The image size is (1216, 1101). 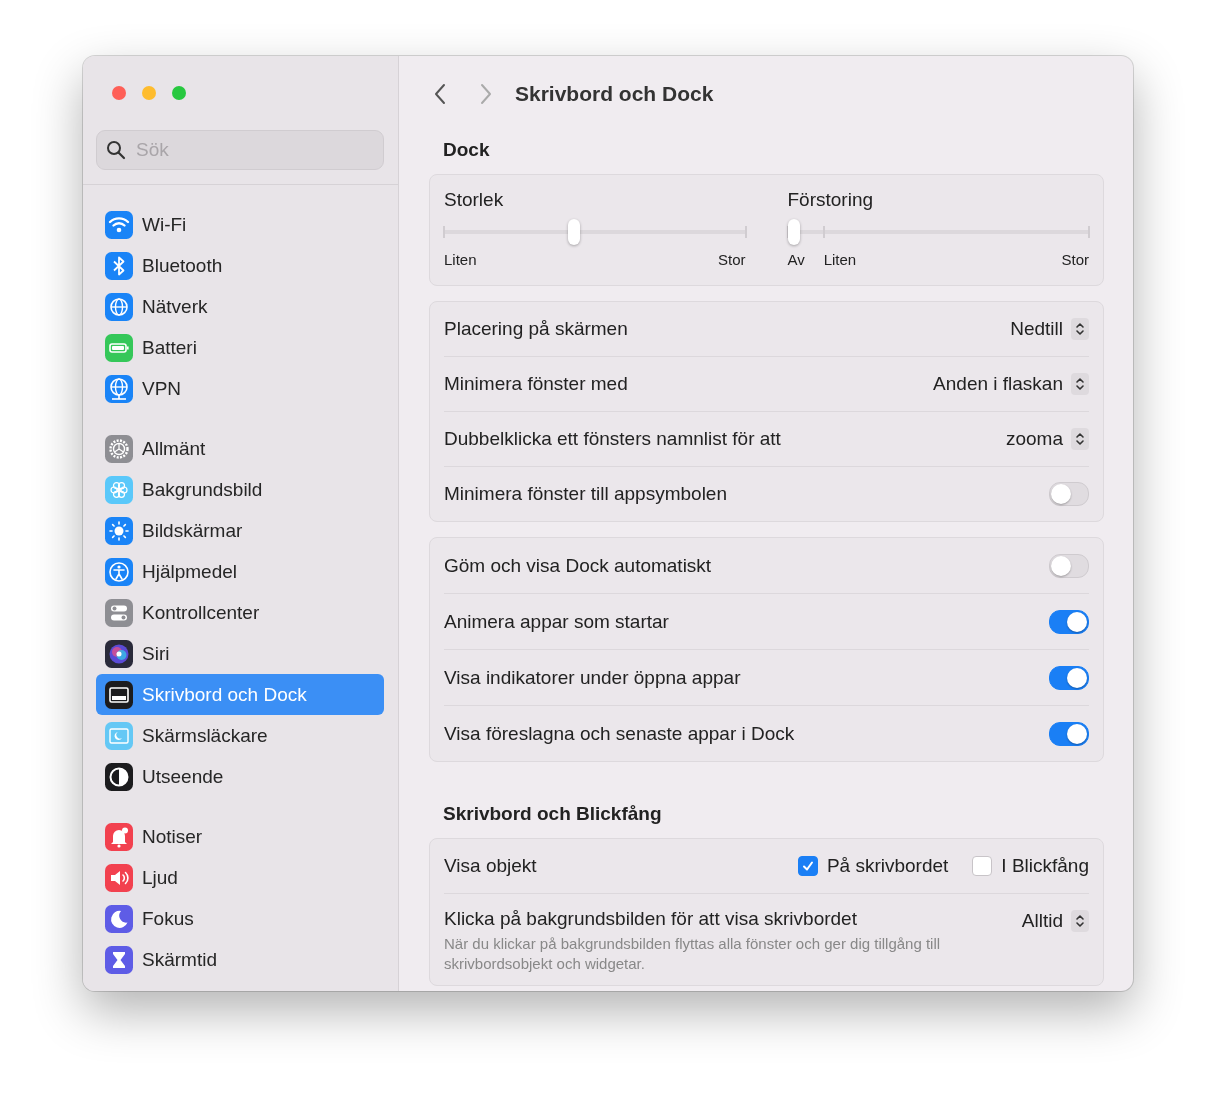 I want to click on sidebar-item: Bluetooth, so click(x=240, y=265).